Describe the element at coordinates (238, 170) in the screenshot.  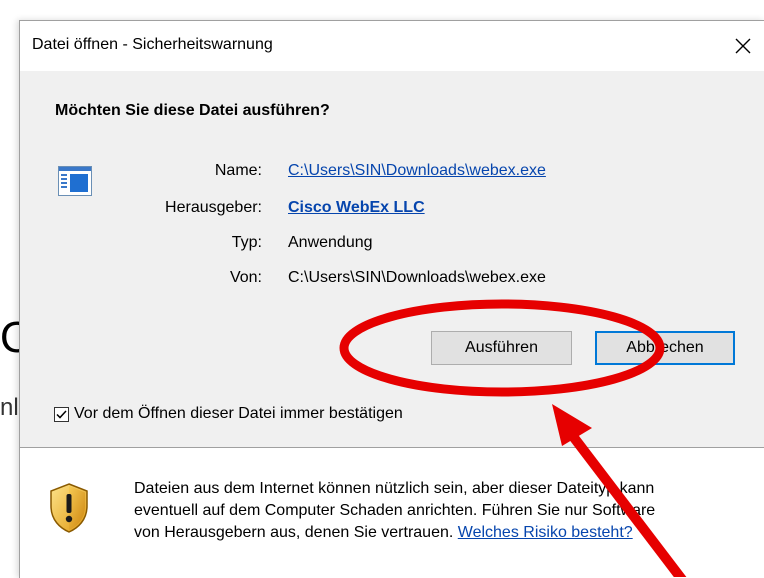
I see `name-label: Name:` at that location.